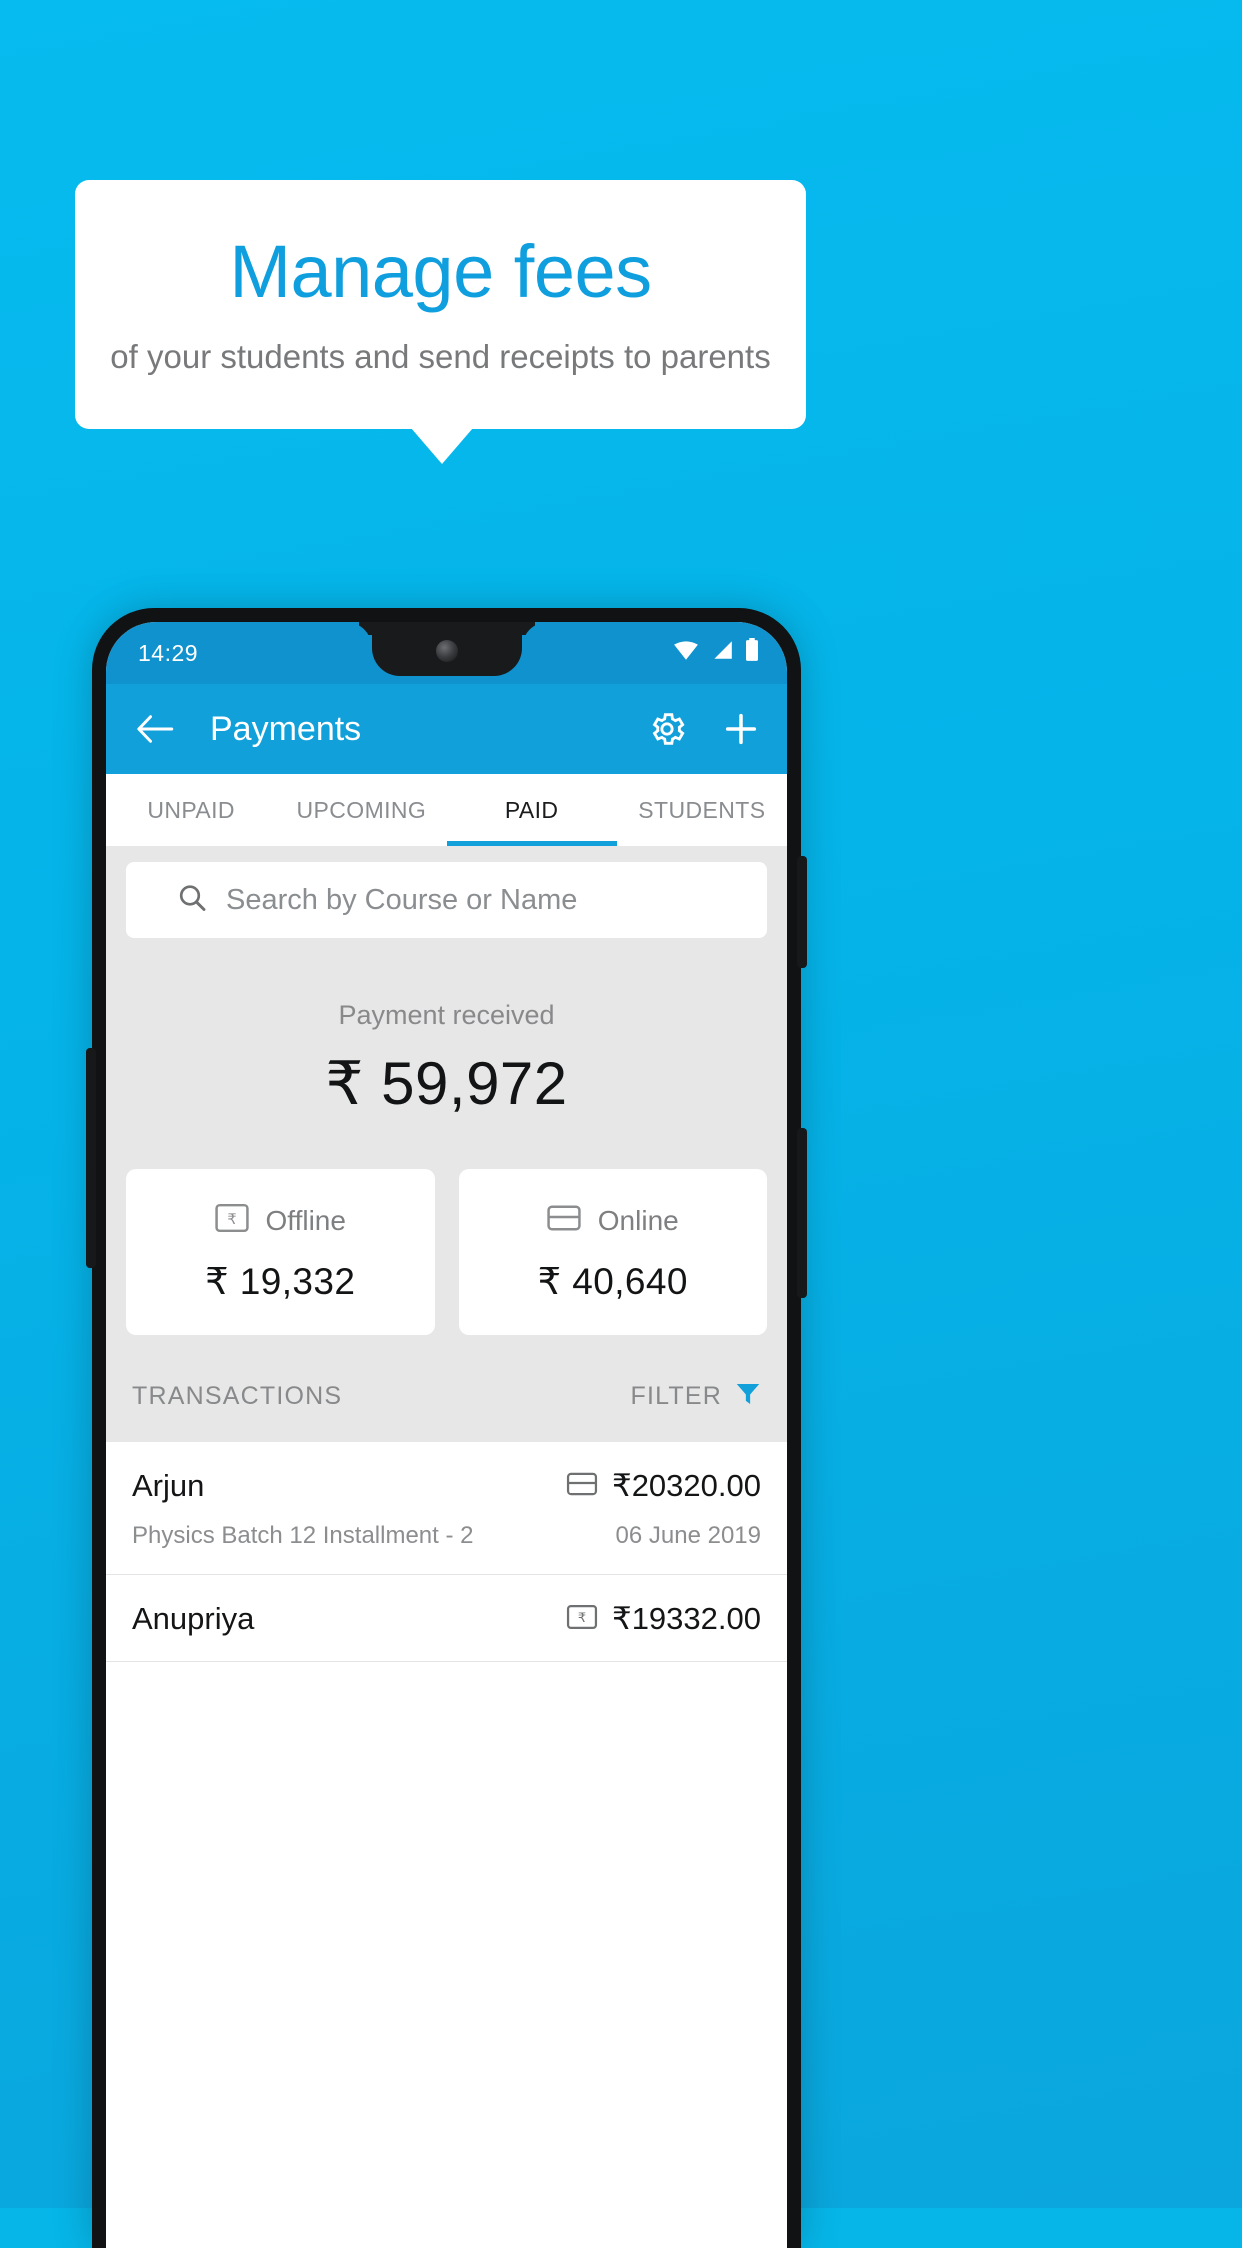 This screenshot has width=1242, height=2248. I want to click on page-title: Payments, so click(286, 728).